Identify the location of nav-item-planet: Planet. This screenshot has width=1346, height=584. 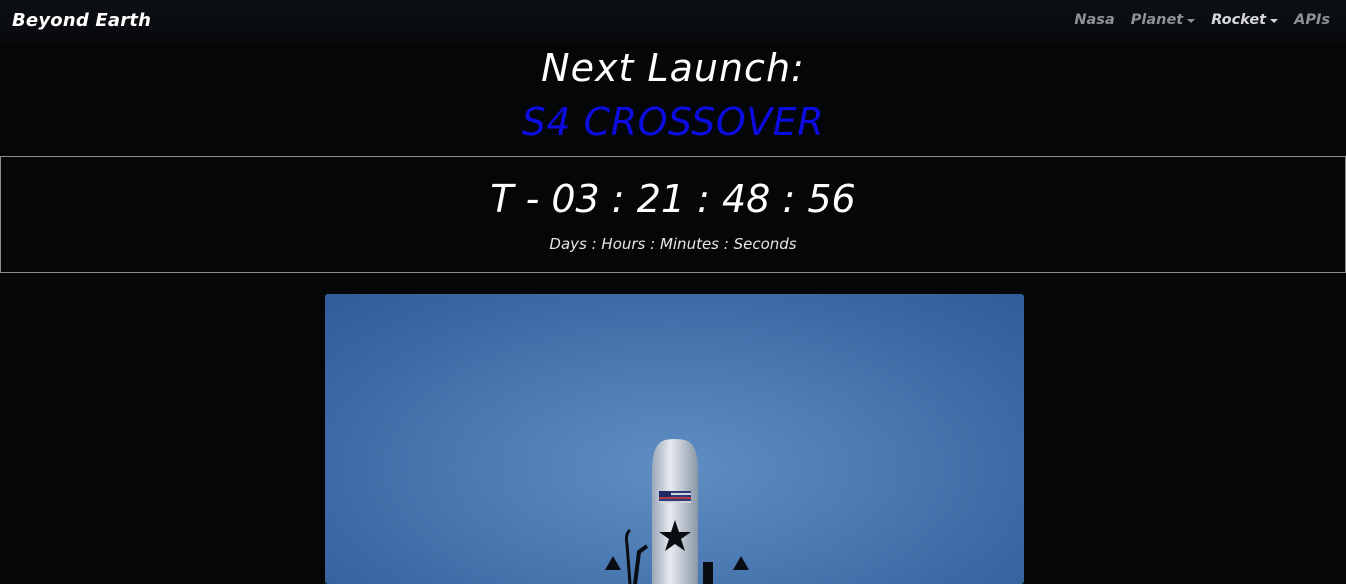
(1163, 20).